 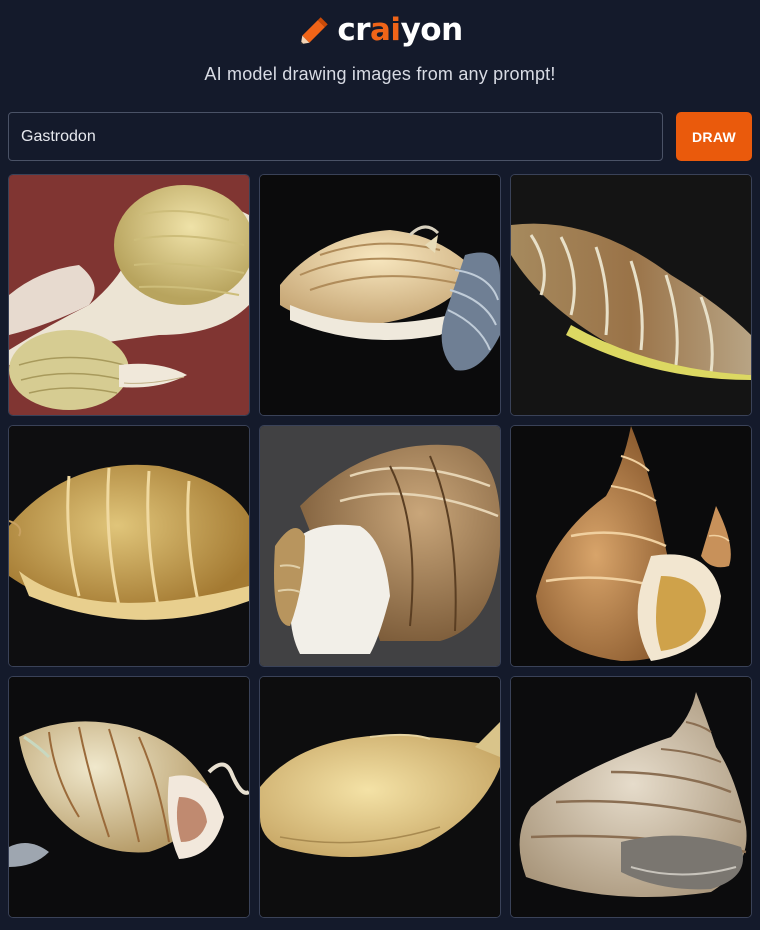 I want to click on result-image-5-art, so click(x=380, y=546).